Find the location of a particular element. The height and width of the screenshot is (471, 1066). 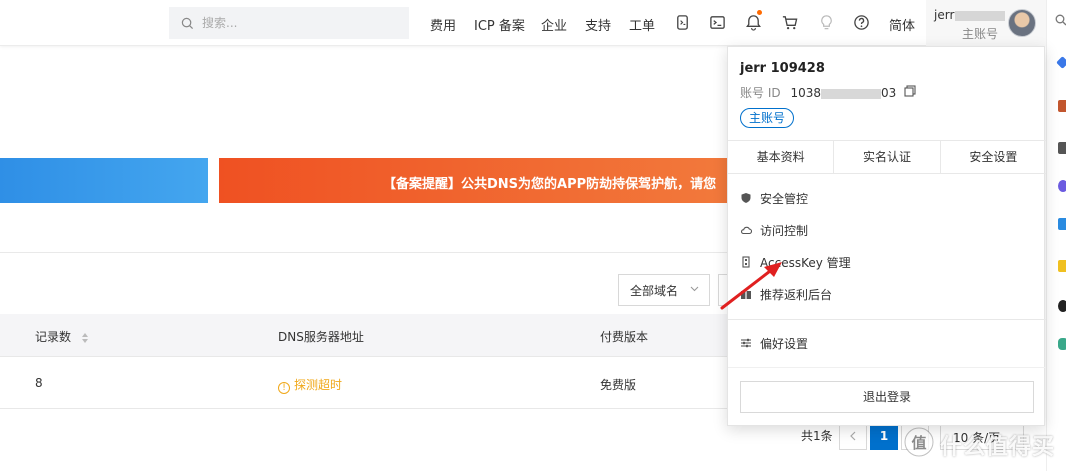

sliders-icon is located at coordinates (746, 343).